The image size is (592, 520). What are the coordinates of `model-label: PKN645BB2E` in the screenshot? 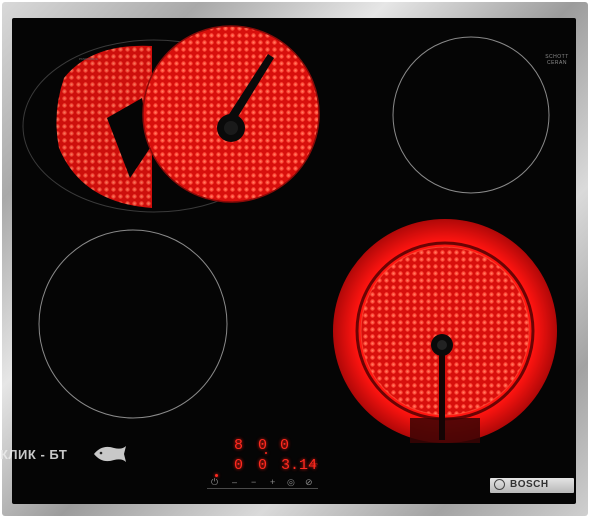 It's located at (88, 59).